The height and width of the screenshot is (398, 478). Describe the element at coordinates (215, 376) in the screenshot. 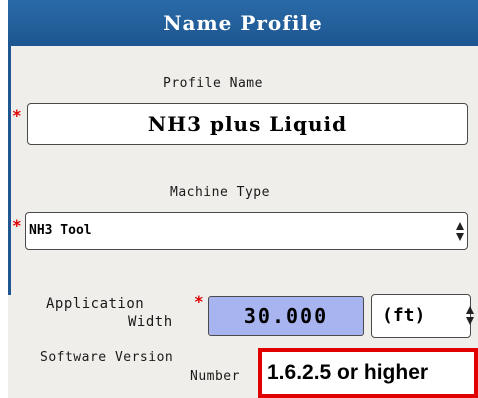

I see `software-version-label-line2: Number` at that location.